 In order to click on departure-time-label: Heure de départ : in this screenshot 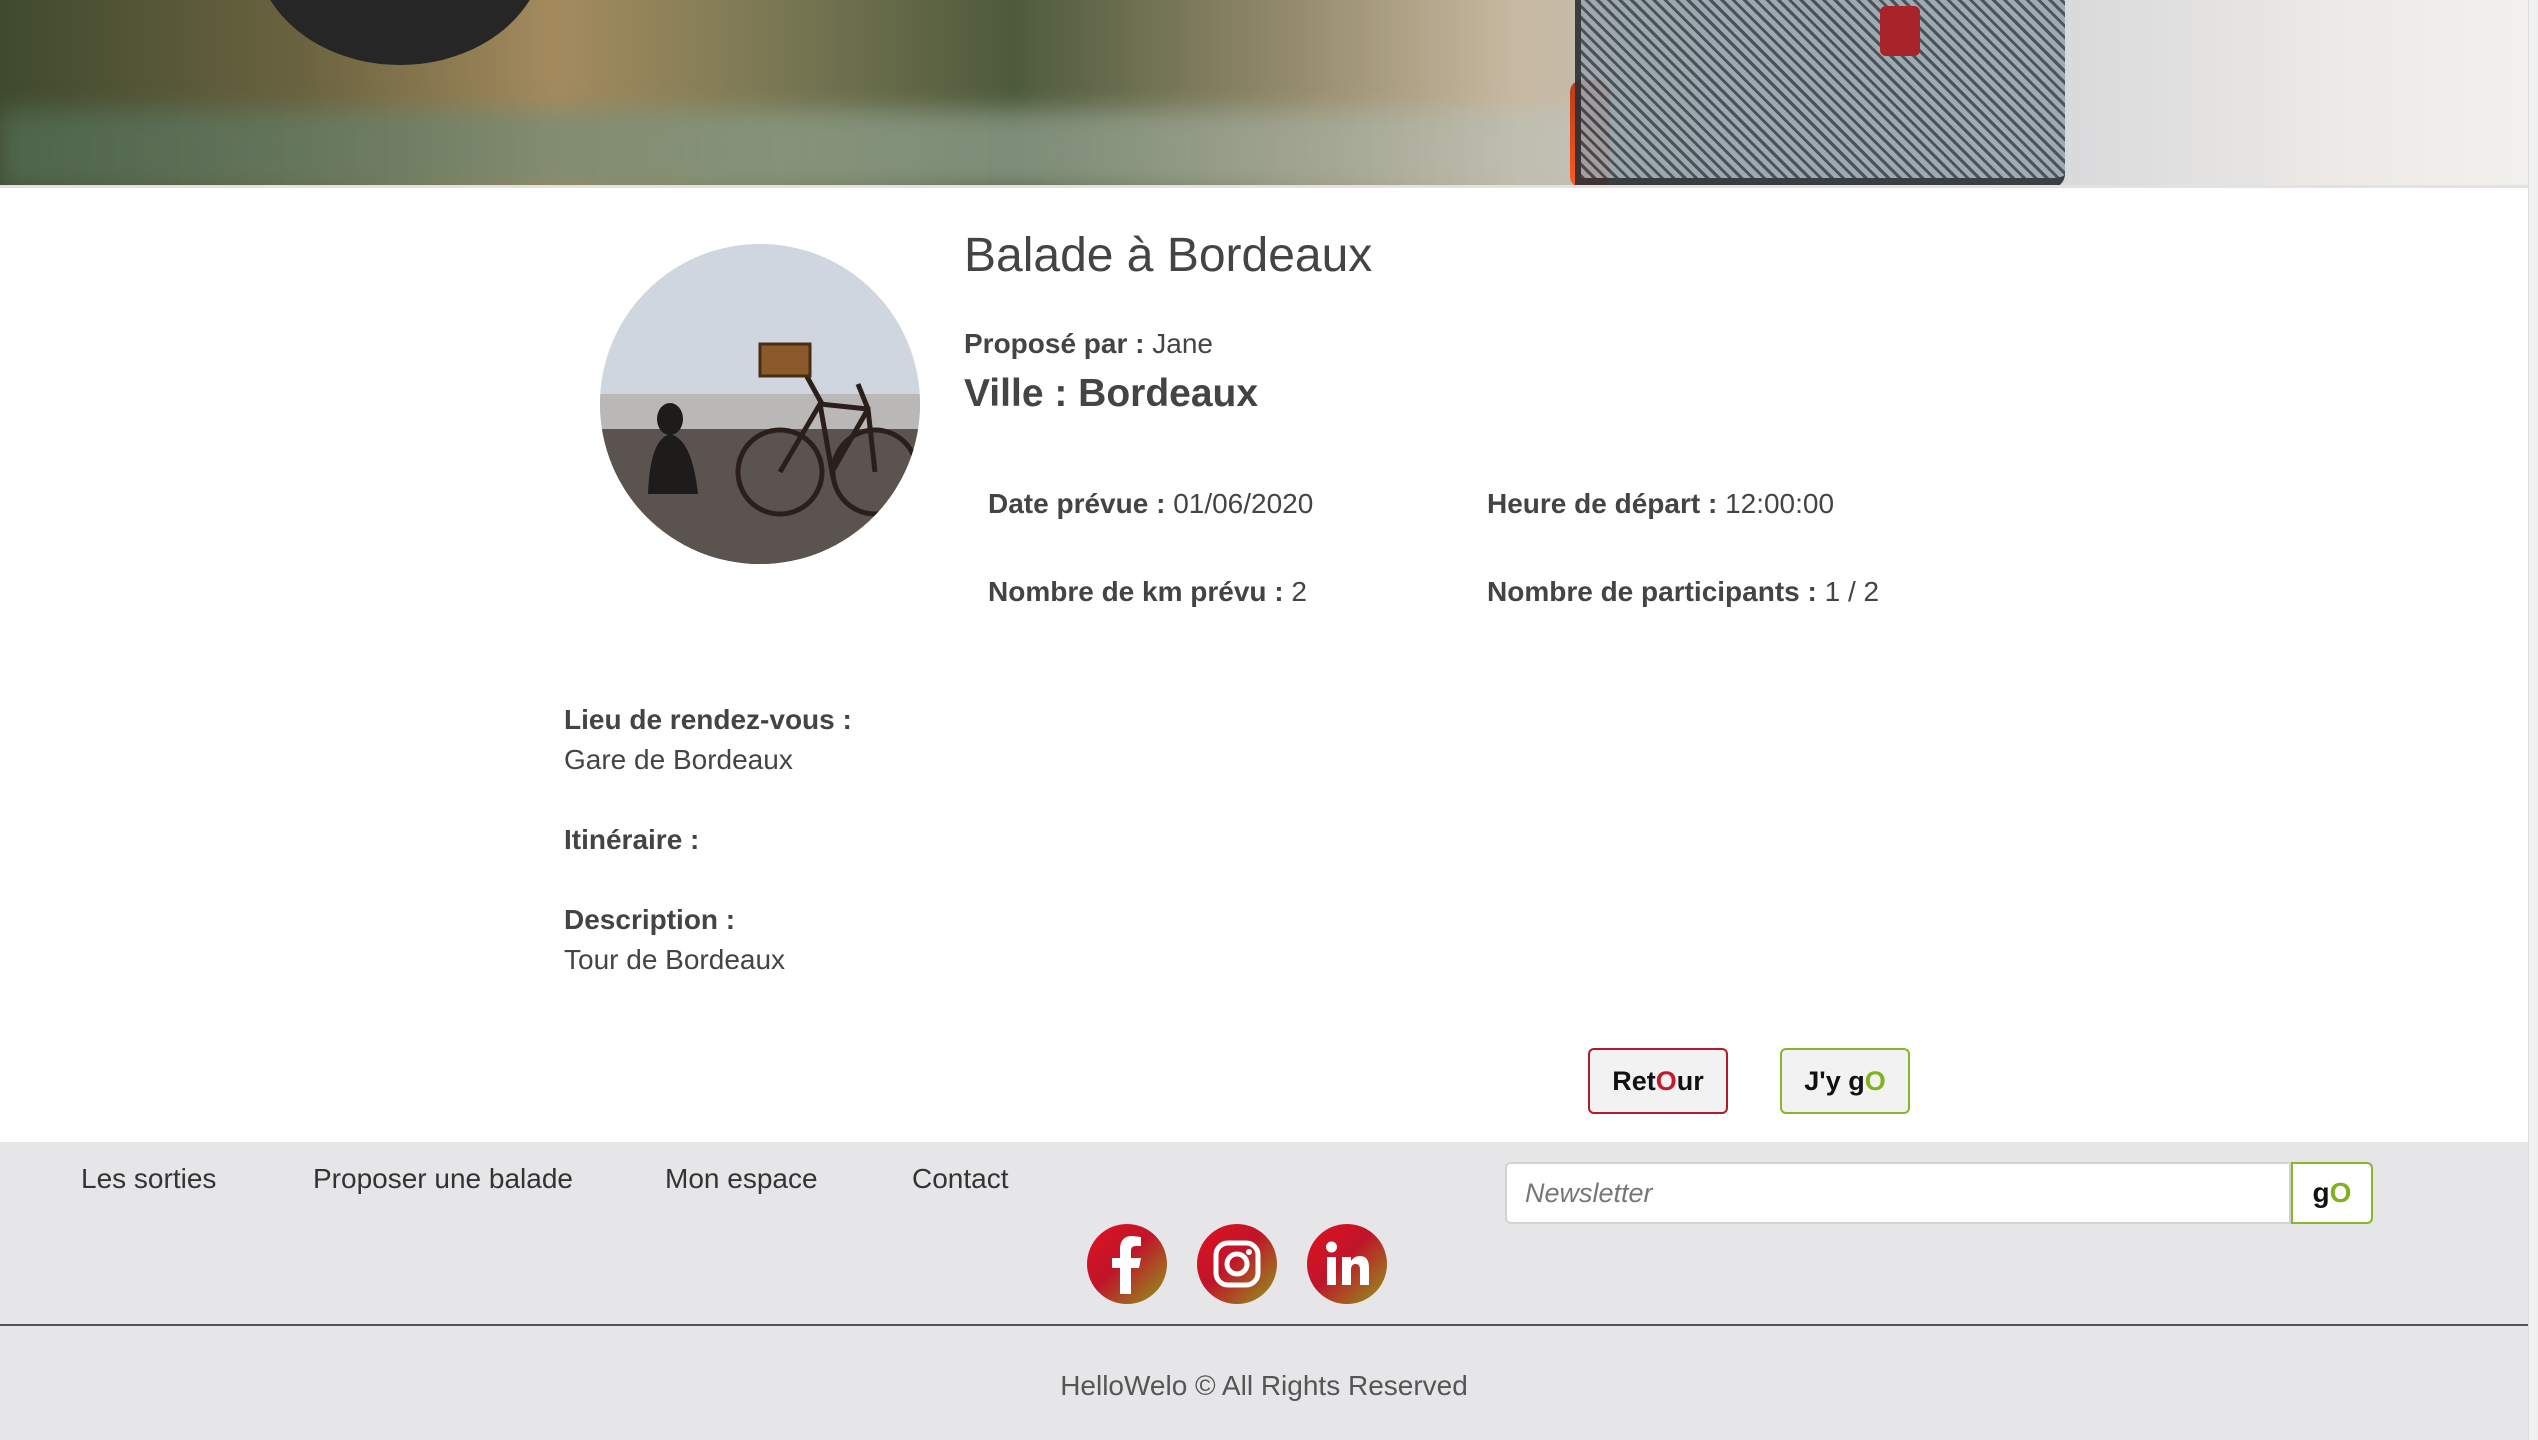, I will do `click(1602, 503)`.